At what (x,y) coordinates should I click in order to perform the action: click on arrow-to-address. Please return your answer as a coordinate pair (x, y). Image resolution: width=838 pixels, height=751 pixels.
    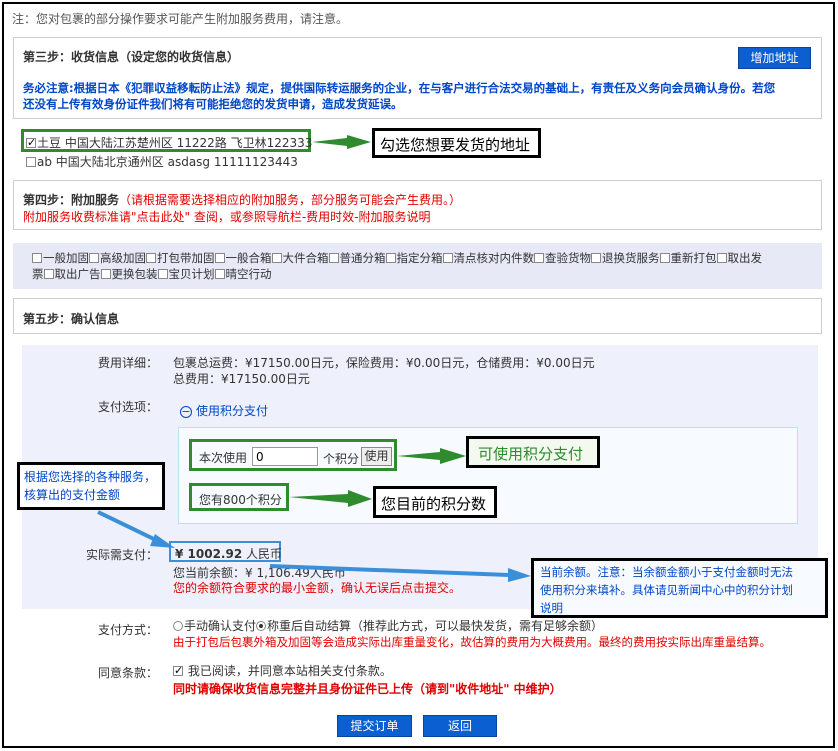
    Looking at the image, I should click on (341, 142).